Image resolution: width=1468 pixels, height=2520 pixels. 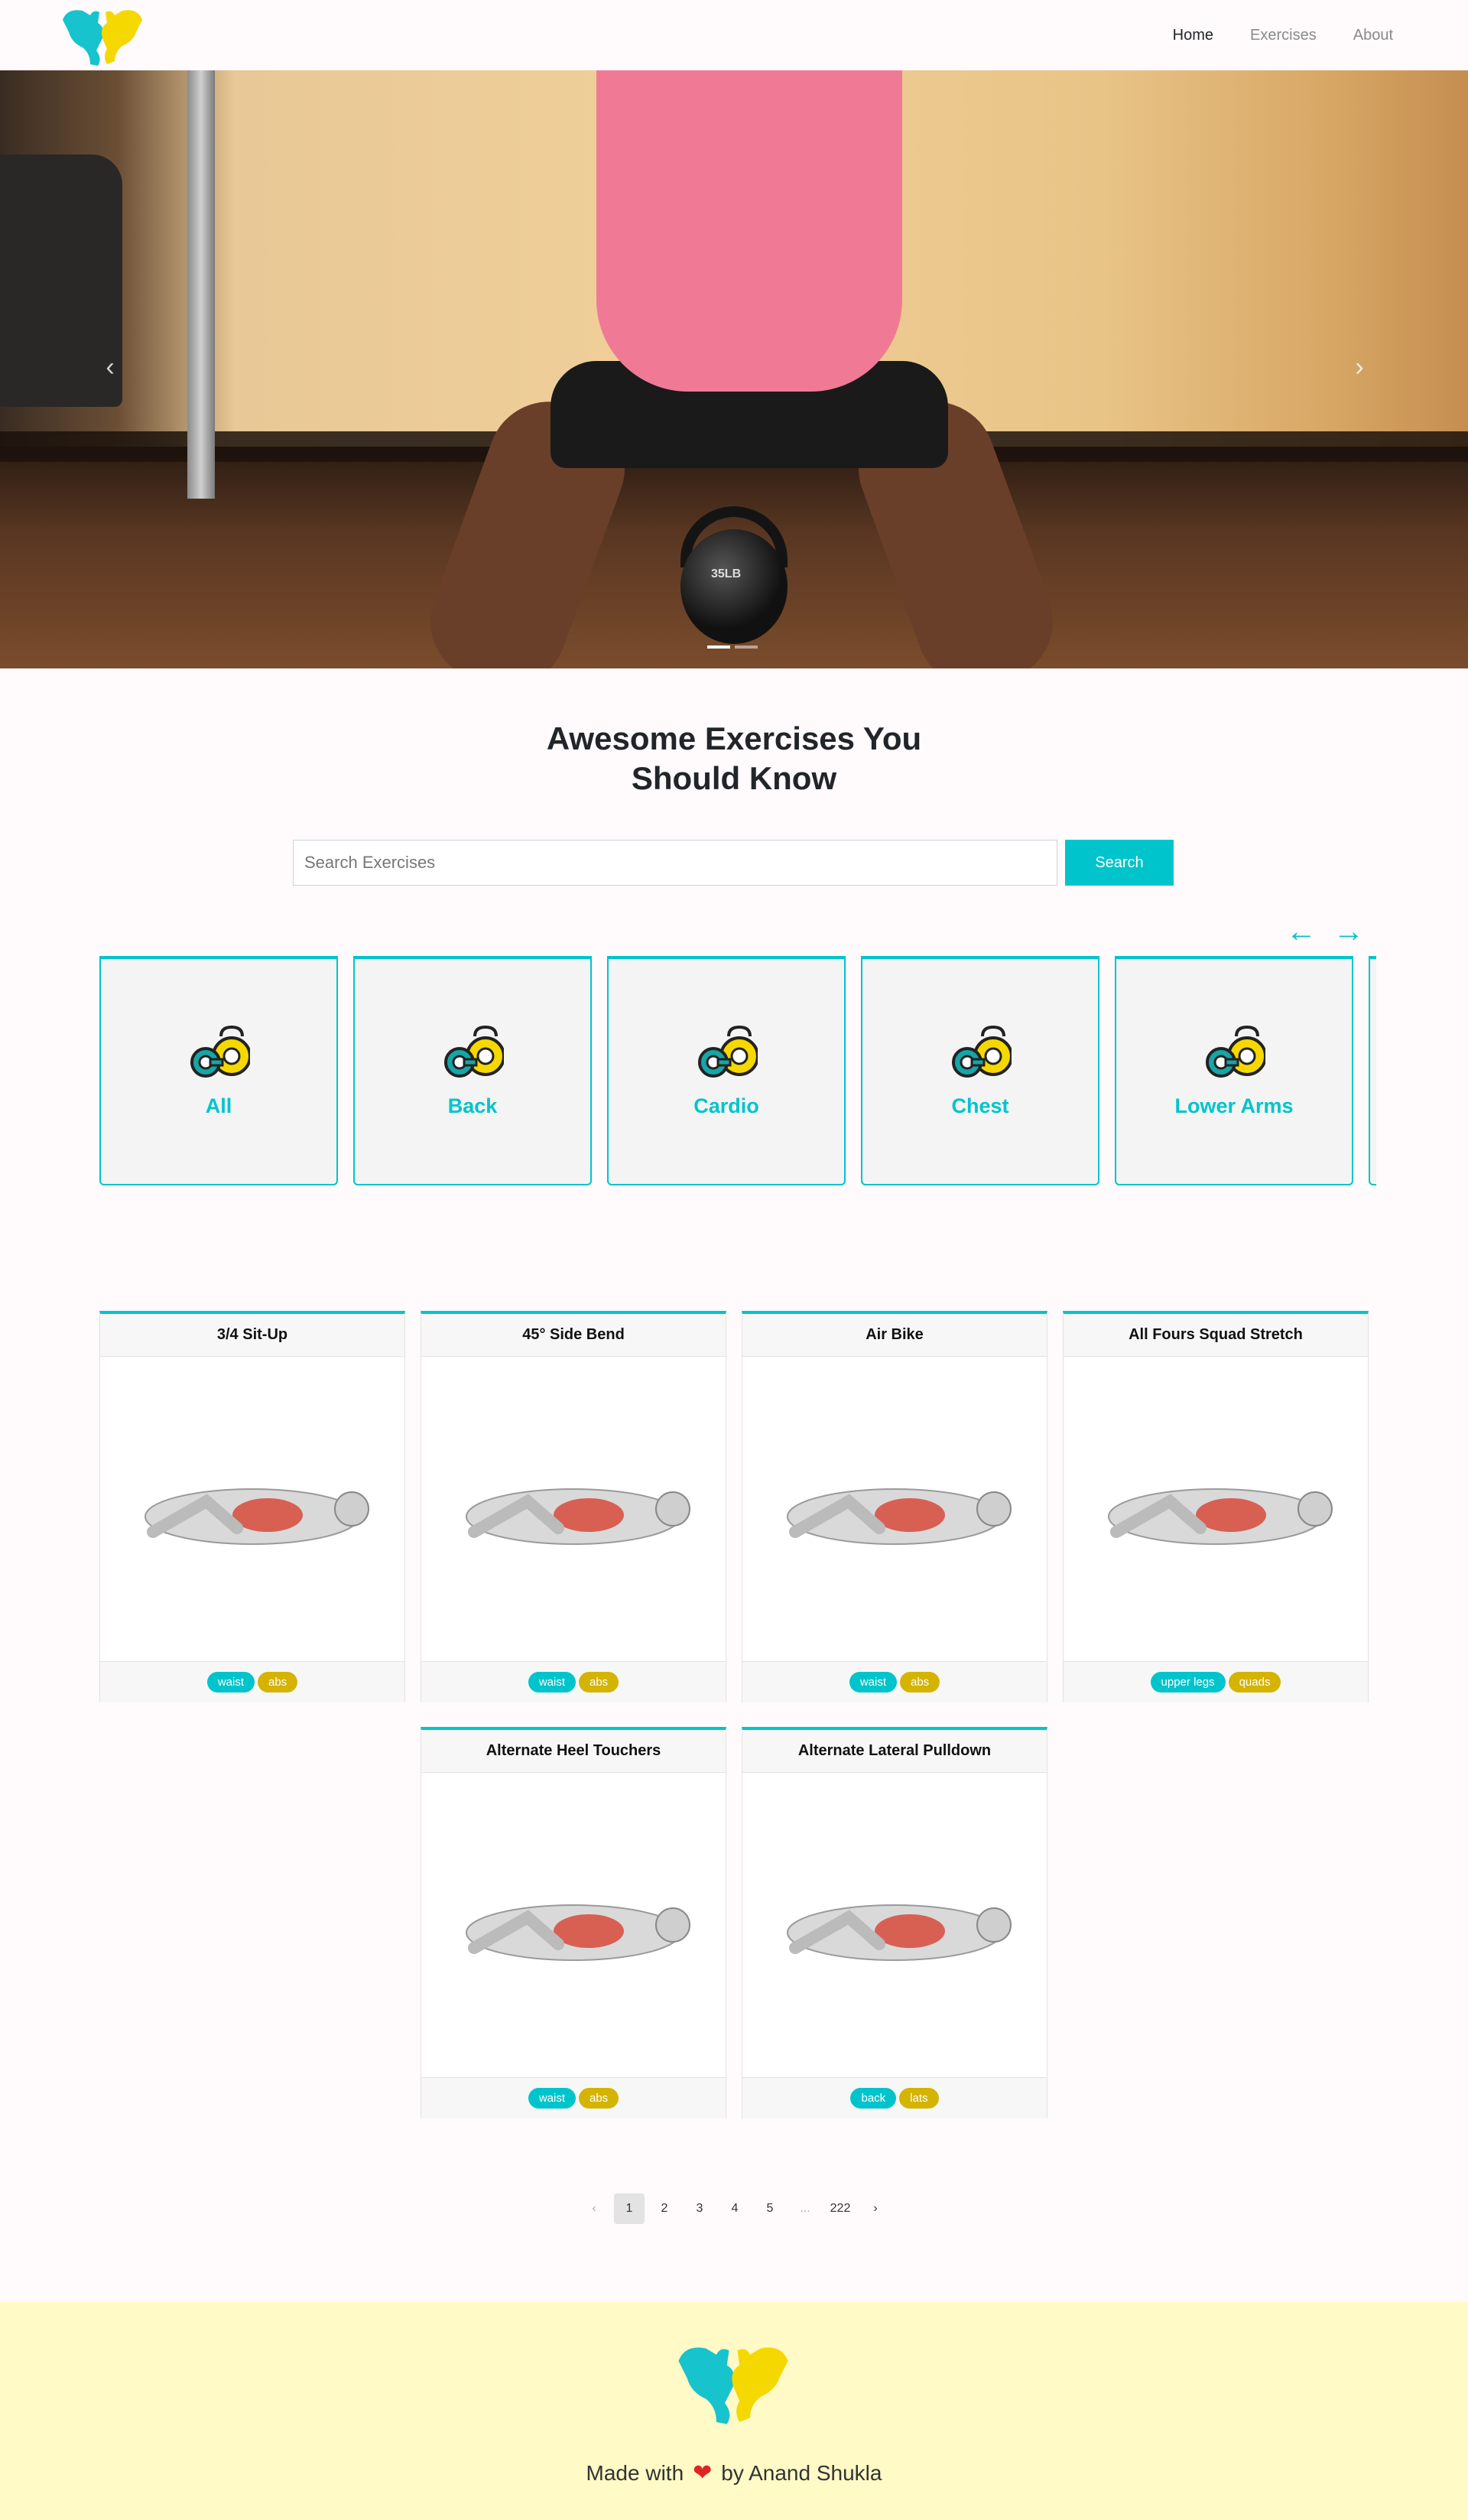 I want to click on exercise-title: All Fours Squad Stretch, so click(x=1216, y=1335).